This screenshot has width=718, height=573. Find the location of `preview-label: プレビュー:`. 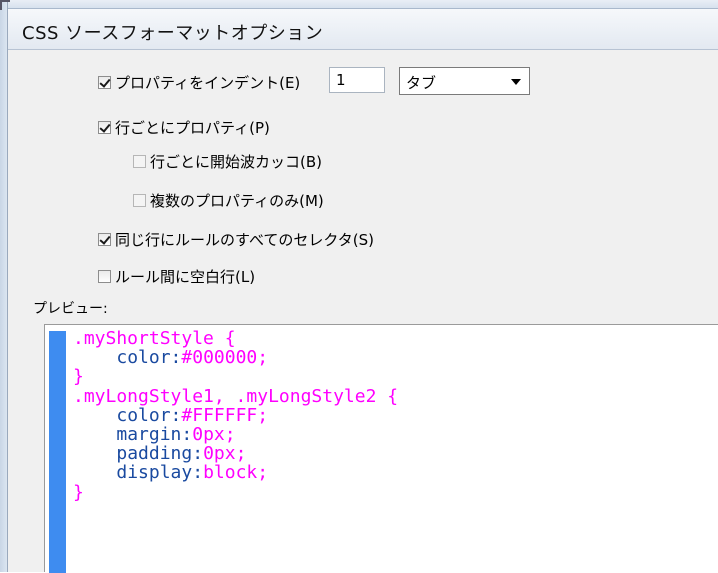

preview-label: プレビュー: is located at coordinates (70, 309).